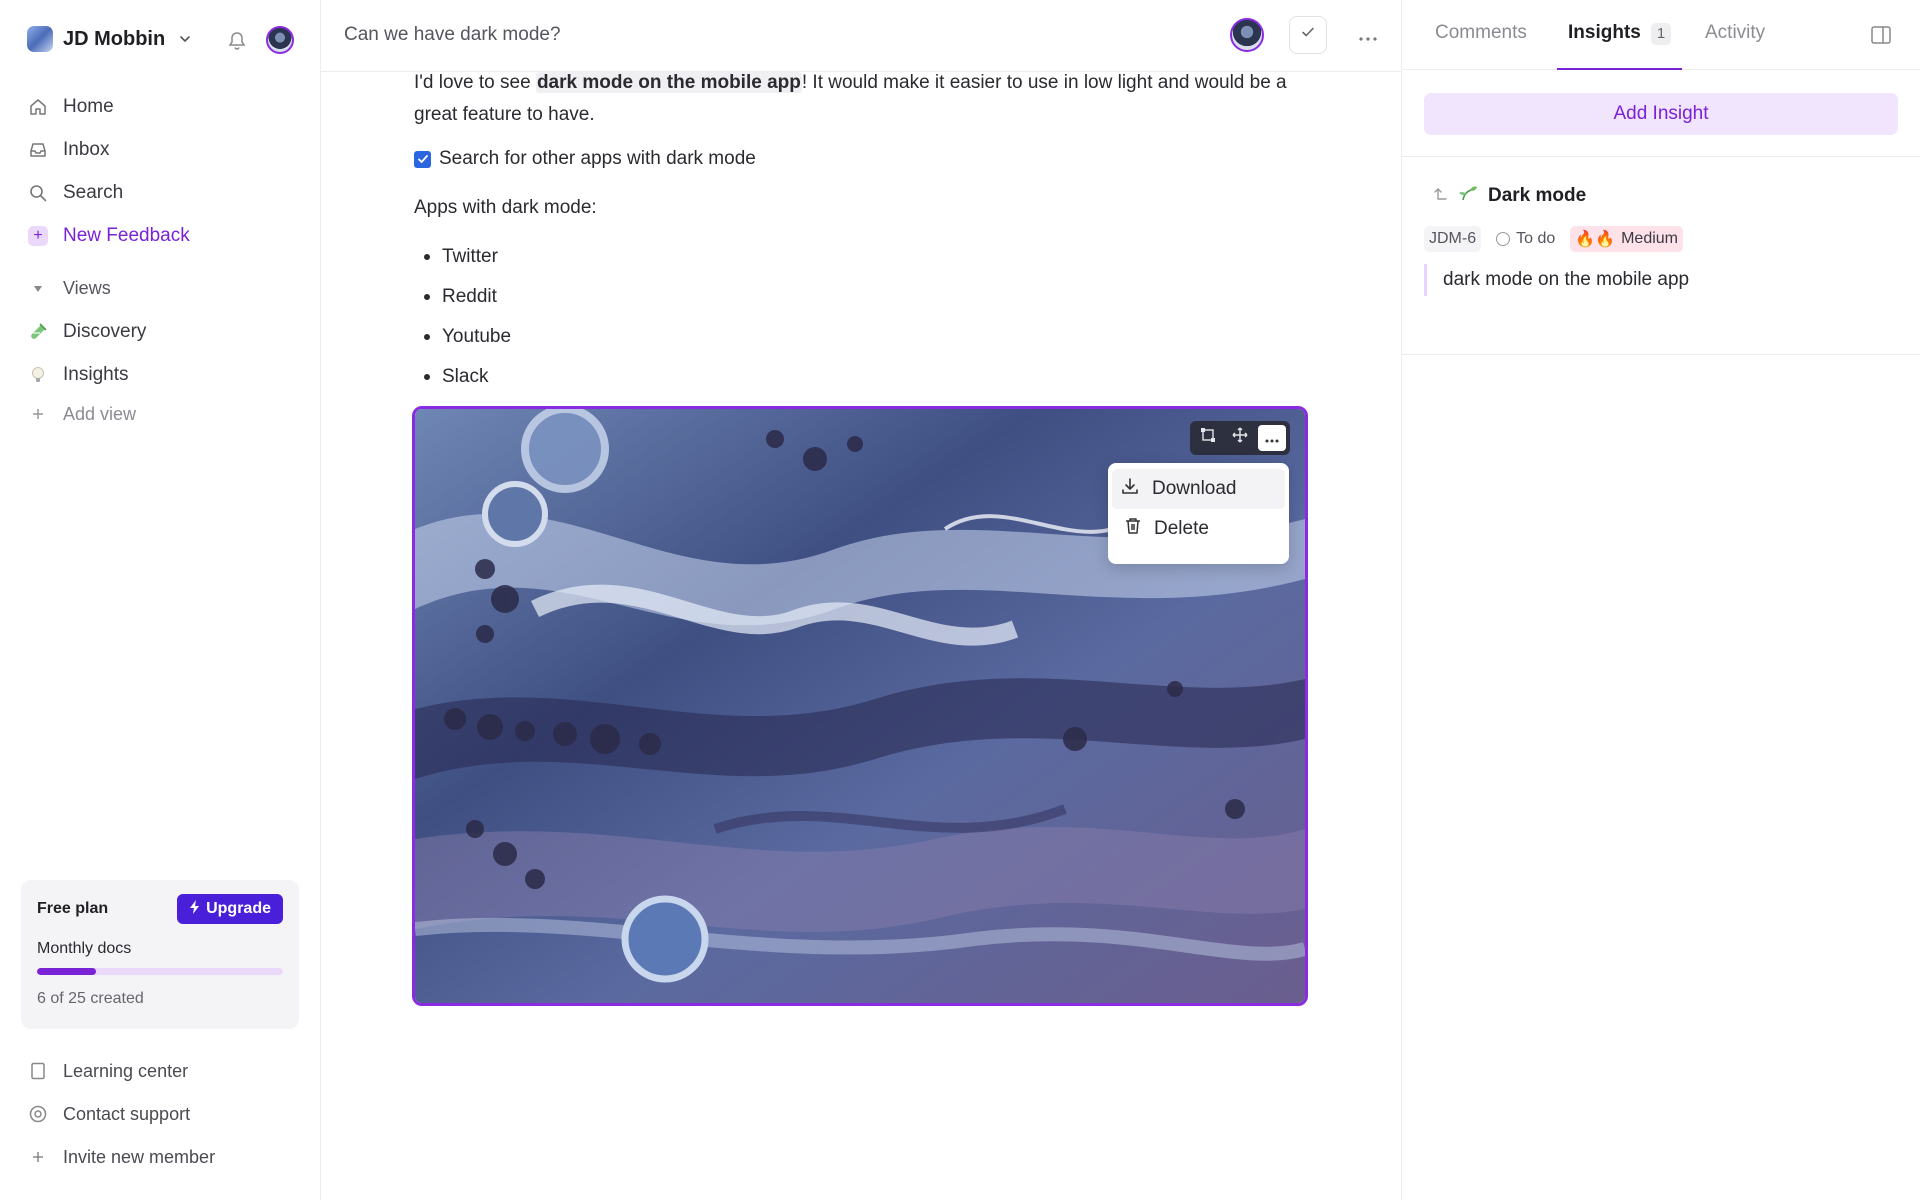 This screenshot has width=1920, height=1200. I want to click on tab-activity: Activity, so click(1735, 46).